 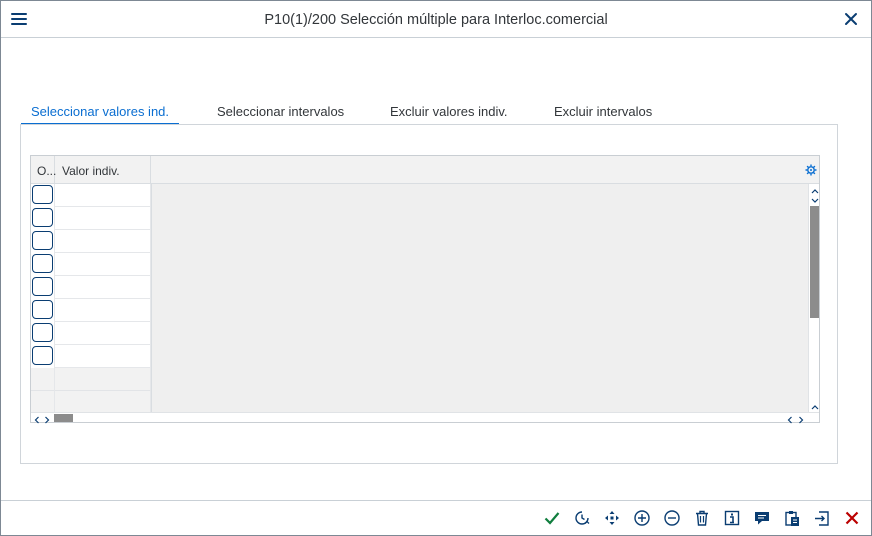 What do you see at coordinates (815, 199) in the screenshot?
I see `chevron-down-icon` at bounding box center [815, 199].